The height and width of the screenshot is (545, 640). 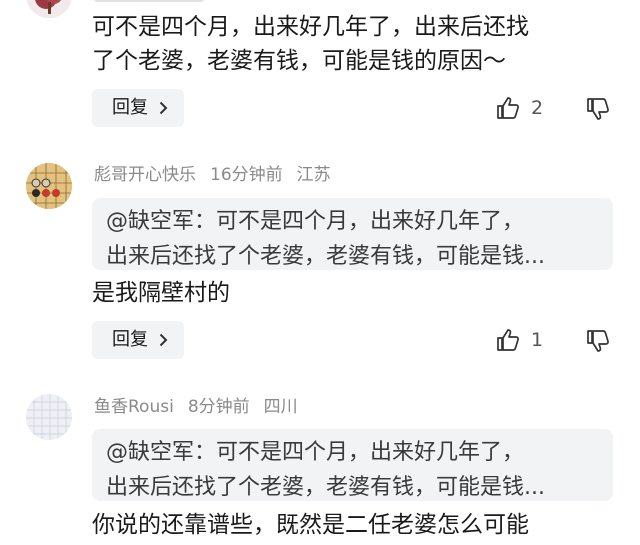 I want to click on tree-avatar-icon, so click(x=49, y=9).